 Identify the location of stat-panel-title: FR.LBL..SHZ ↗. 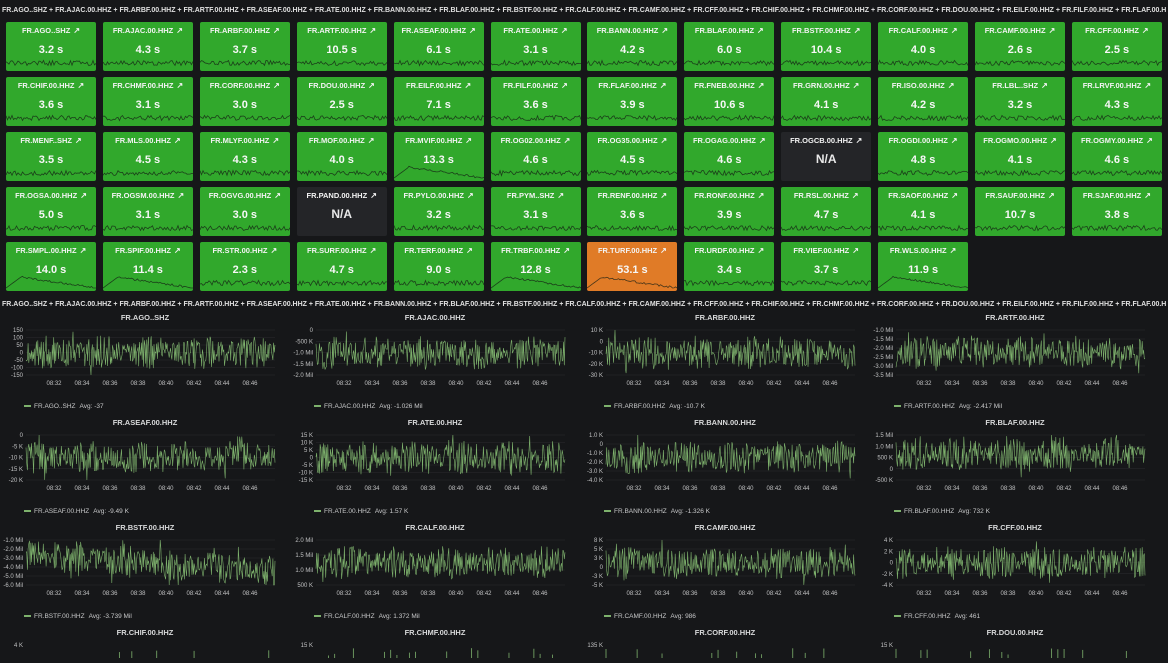
(1020, 85).